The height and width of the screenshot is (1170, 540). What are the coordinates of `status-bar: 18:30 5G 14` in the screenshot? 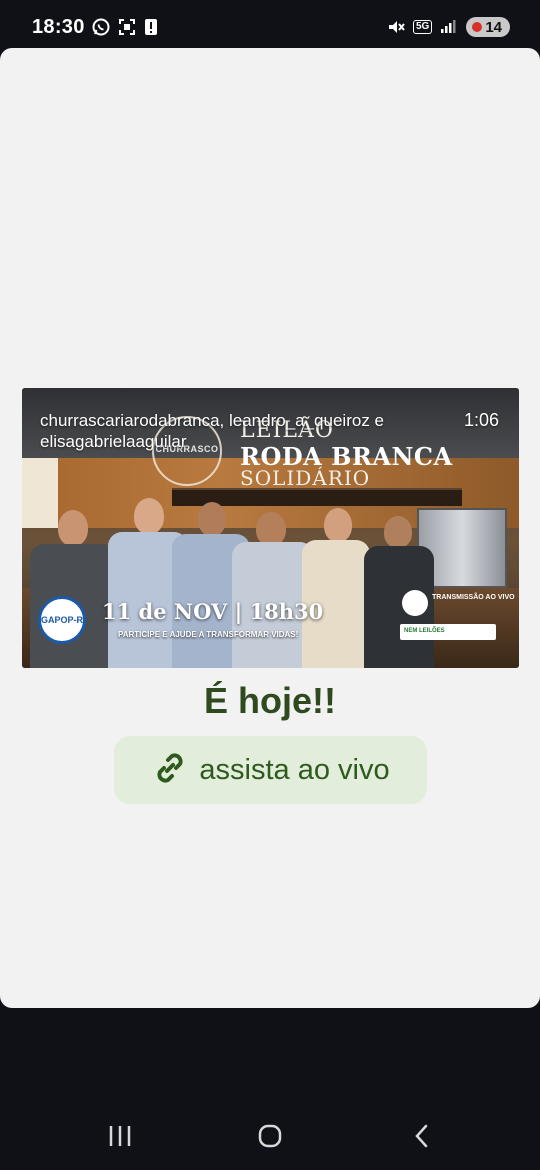 It's located at (270, 24).